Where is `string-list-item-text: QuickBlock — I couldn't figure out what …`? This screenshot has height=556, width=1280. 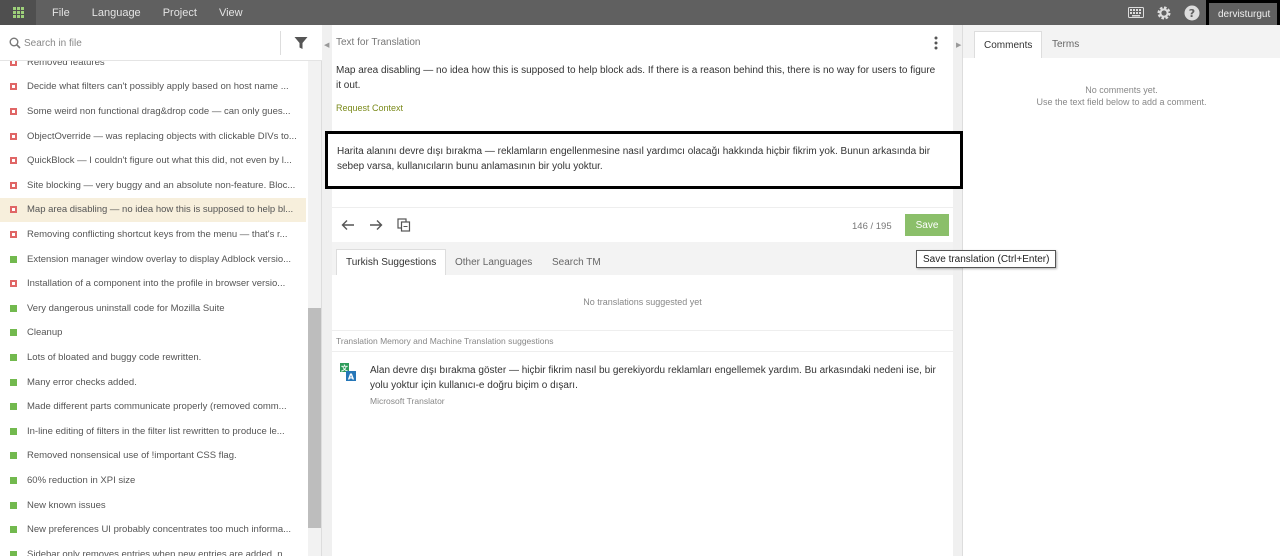 string-list-item-text: QuickBlock — I couldn't figure out what … is located at coordinates (159, 161).